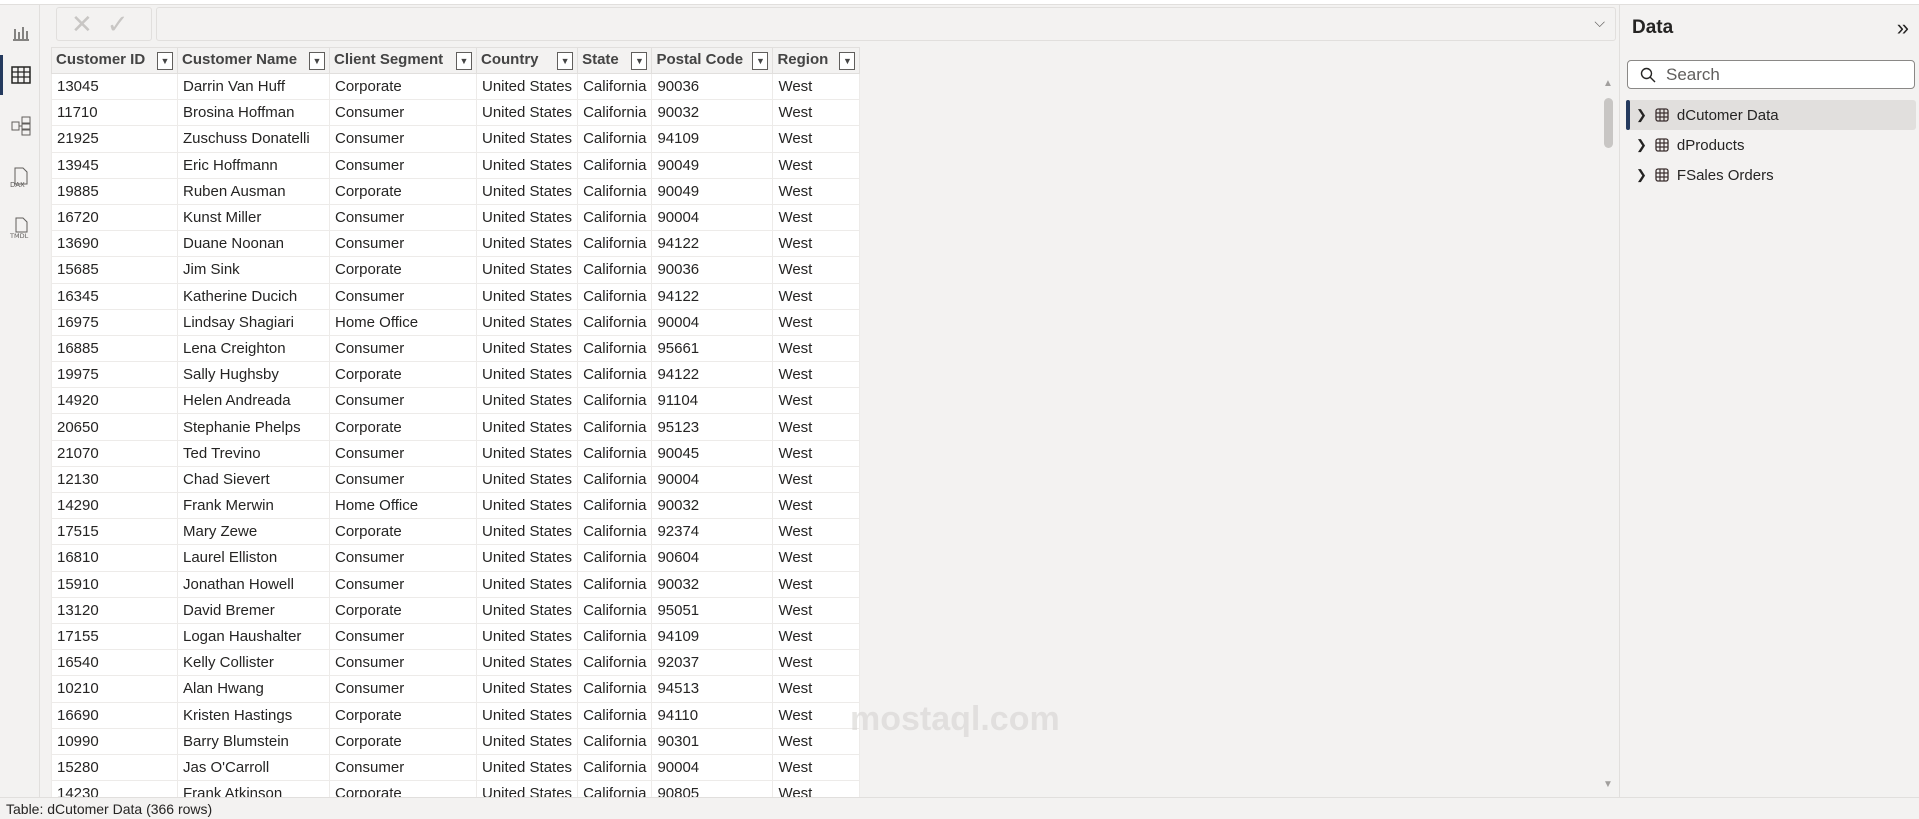 Image resolution: width=1919 pixels, height=819 pixels. What do you see at coordinates (712, 663) in the screenshot?
I see `table-cell: 92037` at bounding box center [712, 663].